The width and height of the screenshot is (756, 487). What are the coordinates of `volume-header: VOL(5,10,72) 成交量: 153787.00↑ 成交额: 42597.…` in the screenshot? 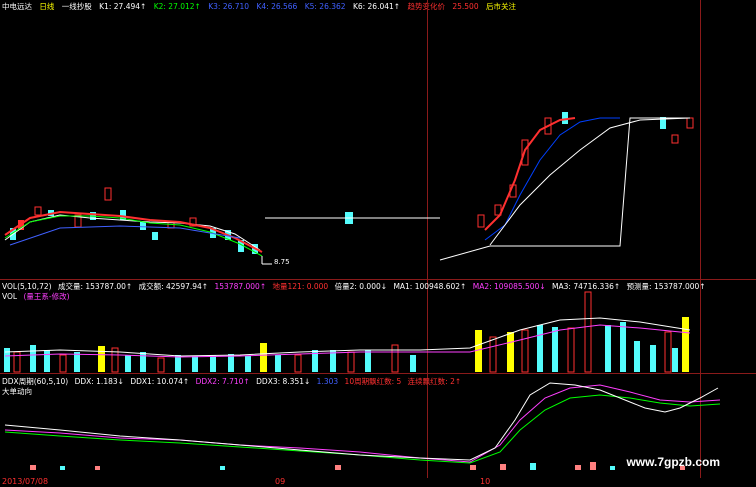 It's located at (356, 286).